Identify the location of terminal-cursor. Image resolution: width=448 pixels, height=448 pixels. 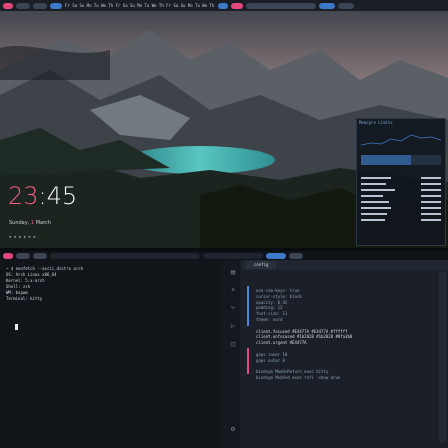
(16, 327).